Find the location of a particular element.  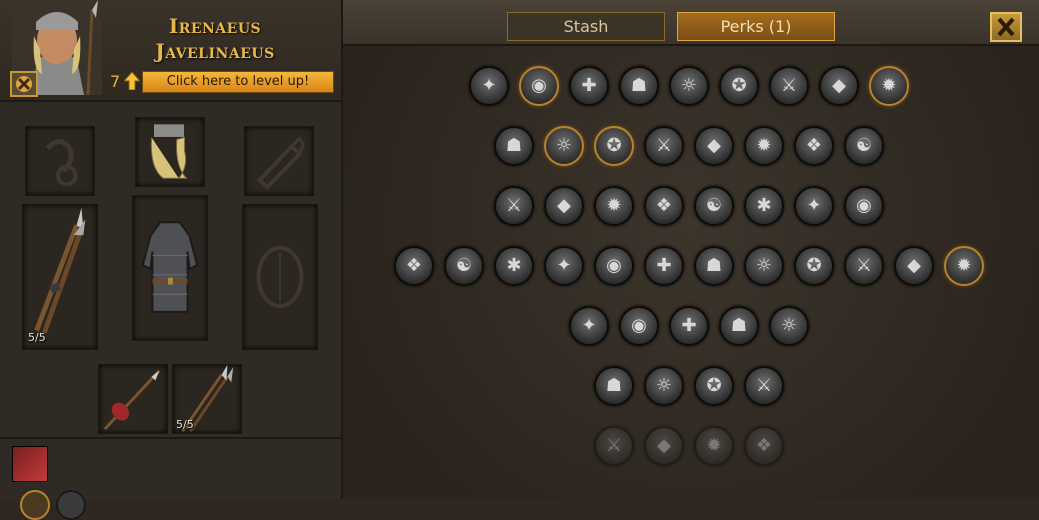

mail-hauberk-icon is located at coordinates (170, 267).